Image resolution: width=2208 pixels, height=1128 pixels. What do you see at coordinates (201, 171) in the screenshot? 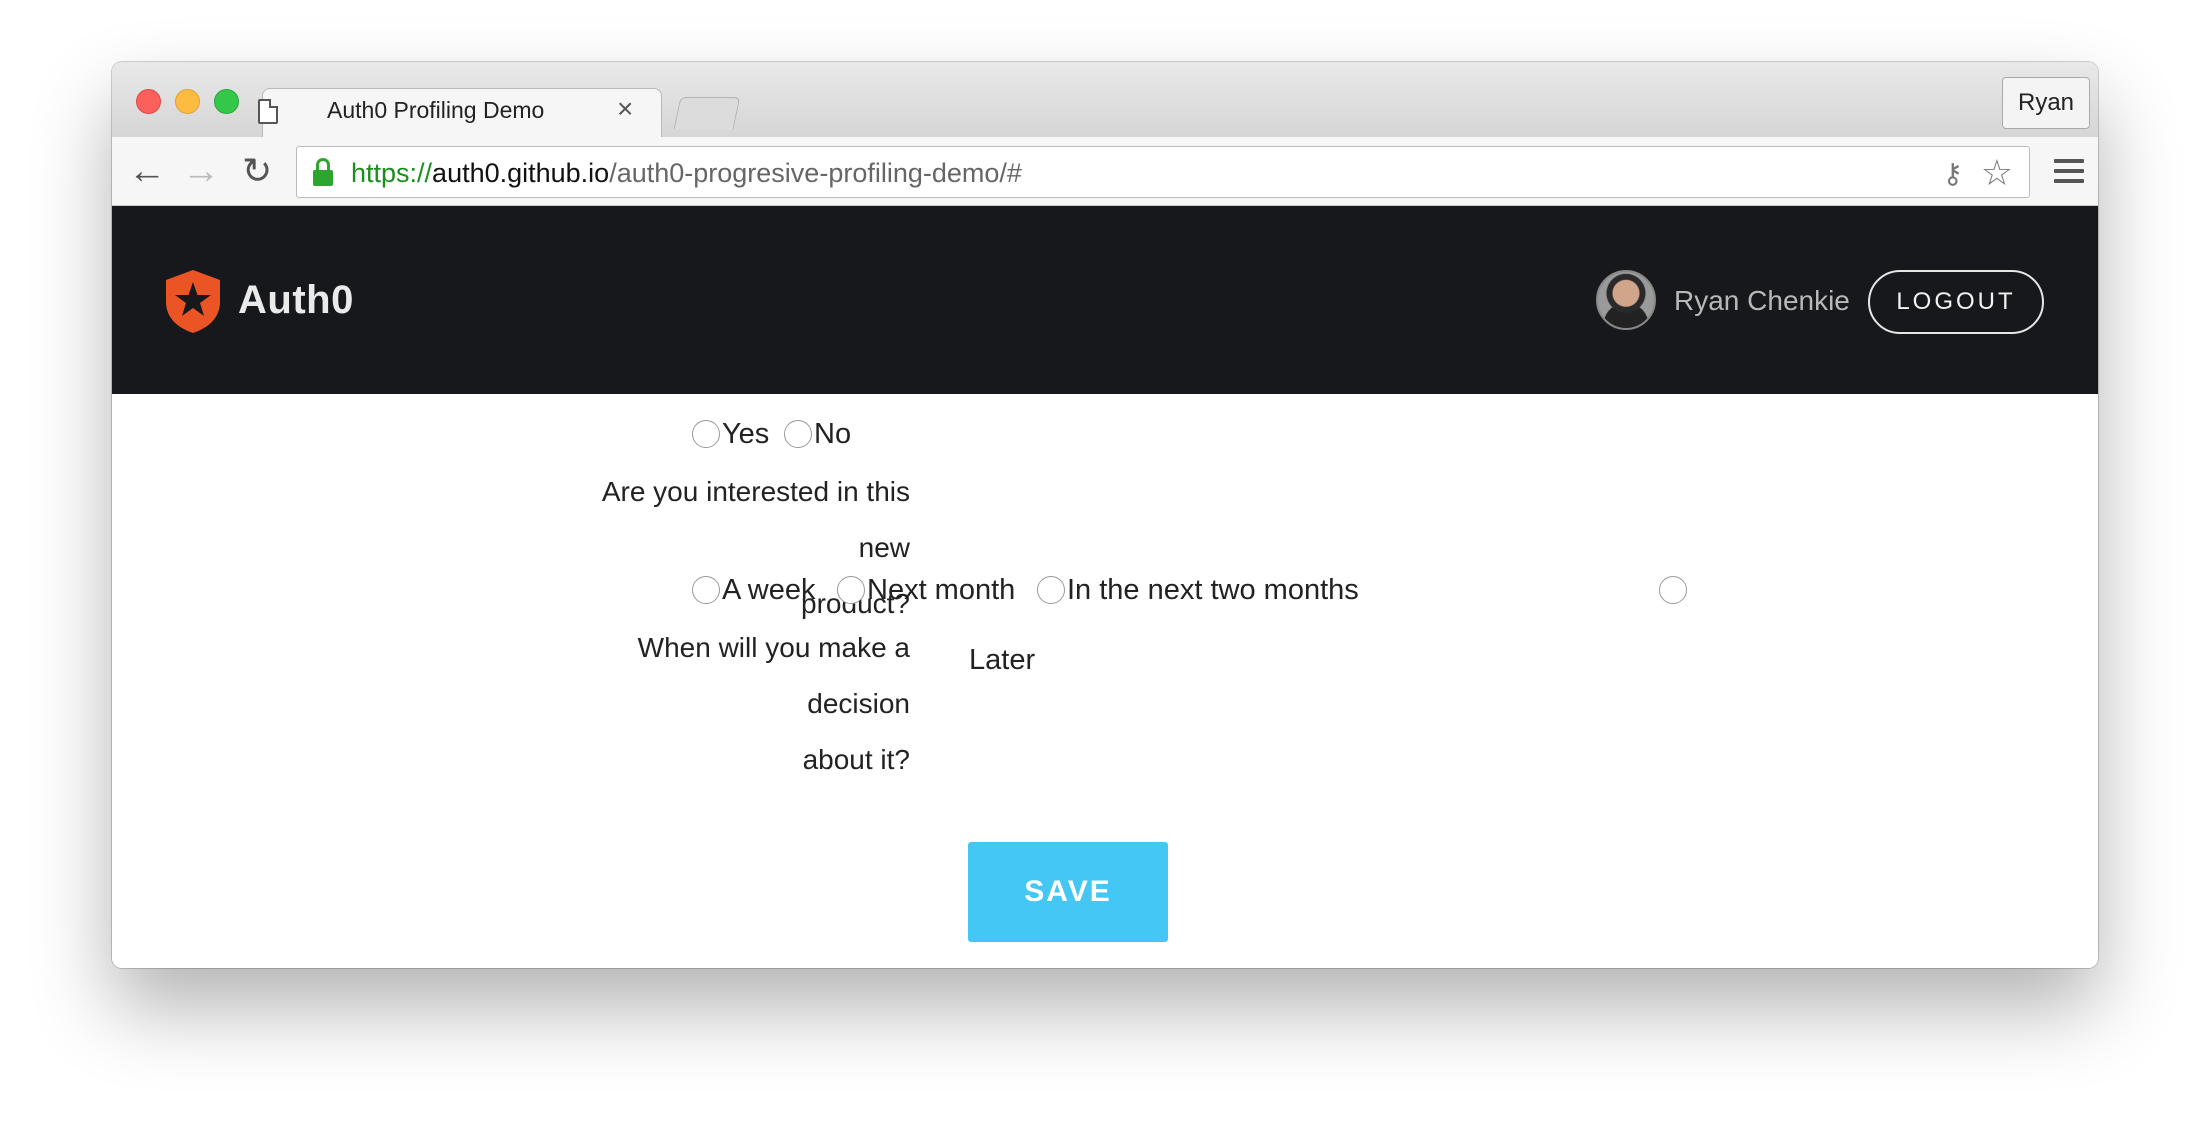
I see `forward-arrow-icon: →` at bounding box center [201, 171].